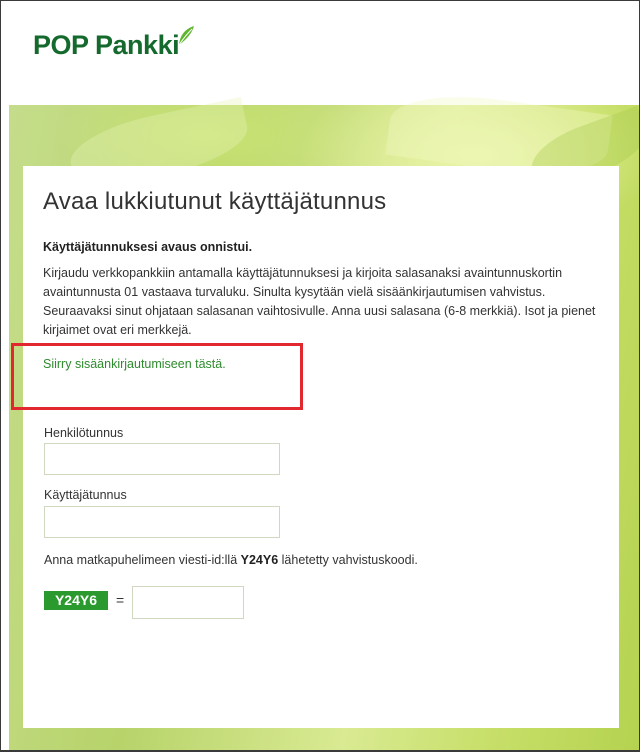 This screenshot has width=640, height=752. I want to click on kayttajatunnus-label: Käyttäjätunnus, so click(85, 495).